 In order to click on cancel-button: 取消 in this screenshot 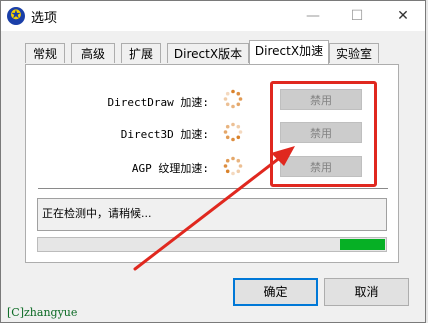, I will do `click(366, 292)`.